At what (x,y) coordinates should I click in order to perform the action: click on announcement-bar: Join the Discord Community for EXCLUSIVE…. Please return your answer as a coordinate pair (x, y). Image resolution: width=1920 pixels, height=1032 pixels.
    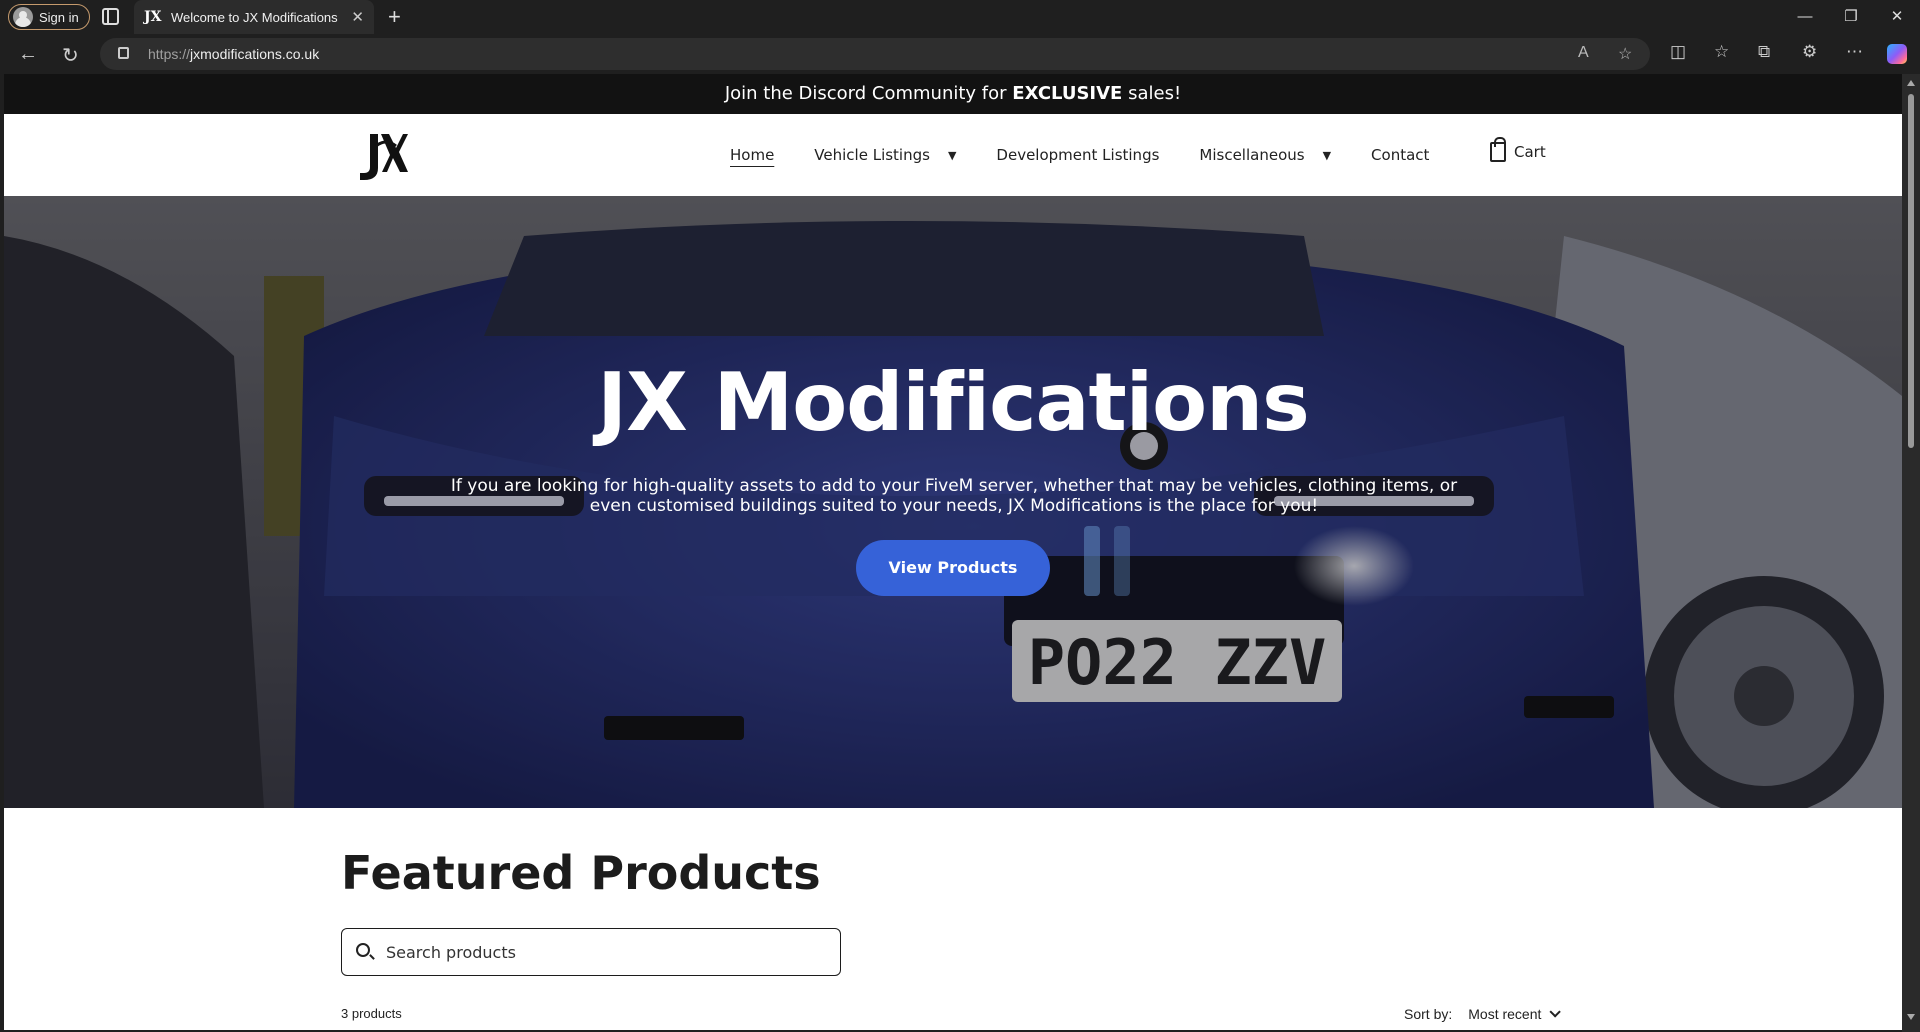
    Looking at the image, I should click on (953, 94).